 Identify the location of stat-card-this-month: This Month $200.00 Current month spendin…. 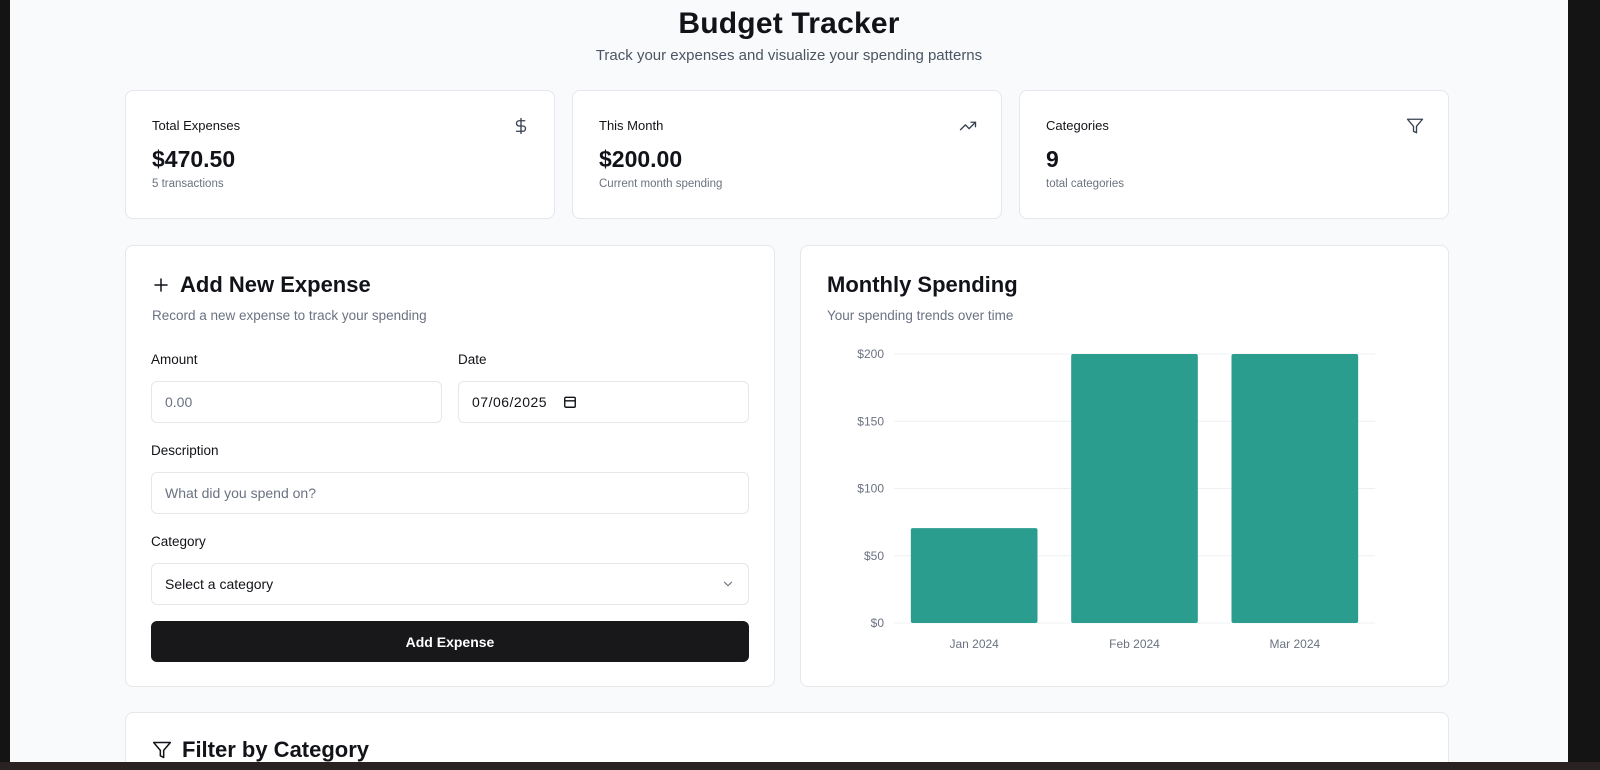
(787, 154).